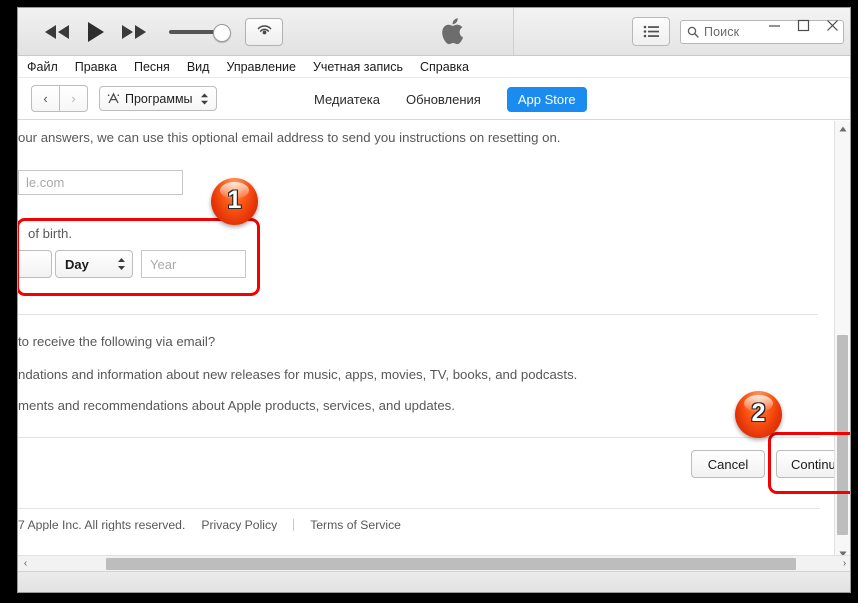 Image resolution: width=858 pixels, height=603 pixels. What do you see at coordinates (222, 32) in the screenshot?
I see `volume-knob` at bounding box center [222, 32].